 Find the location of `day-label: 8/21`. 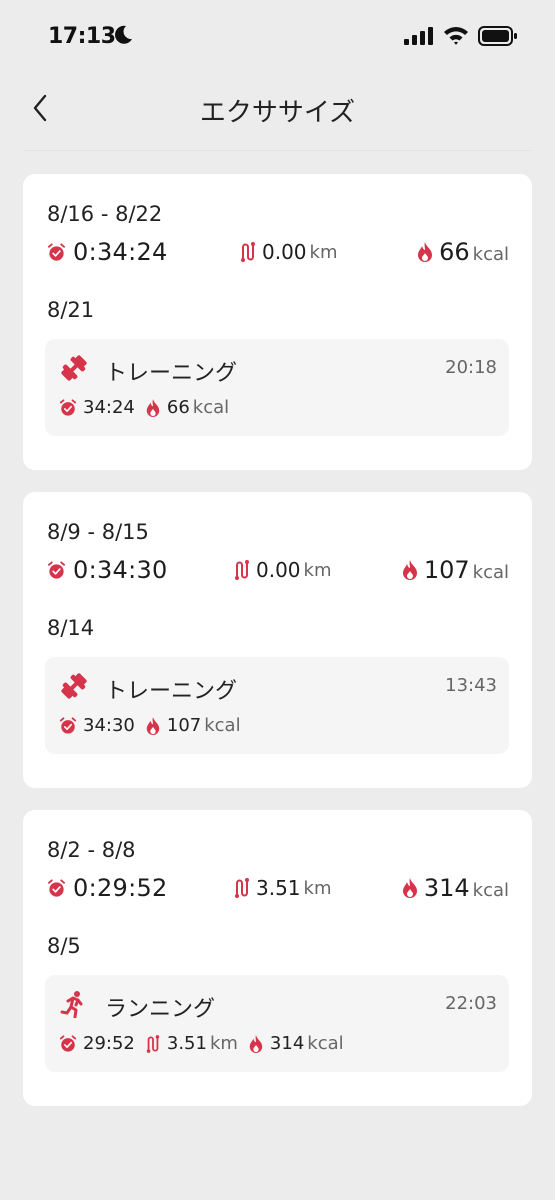

day-label: 8/21 is located at coordinates (71, 310).